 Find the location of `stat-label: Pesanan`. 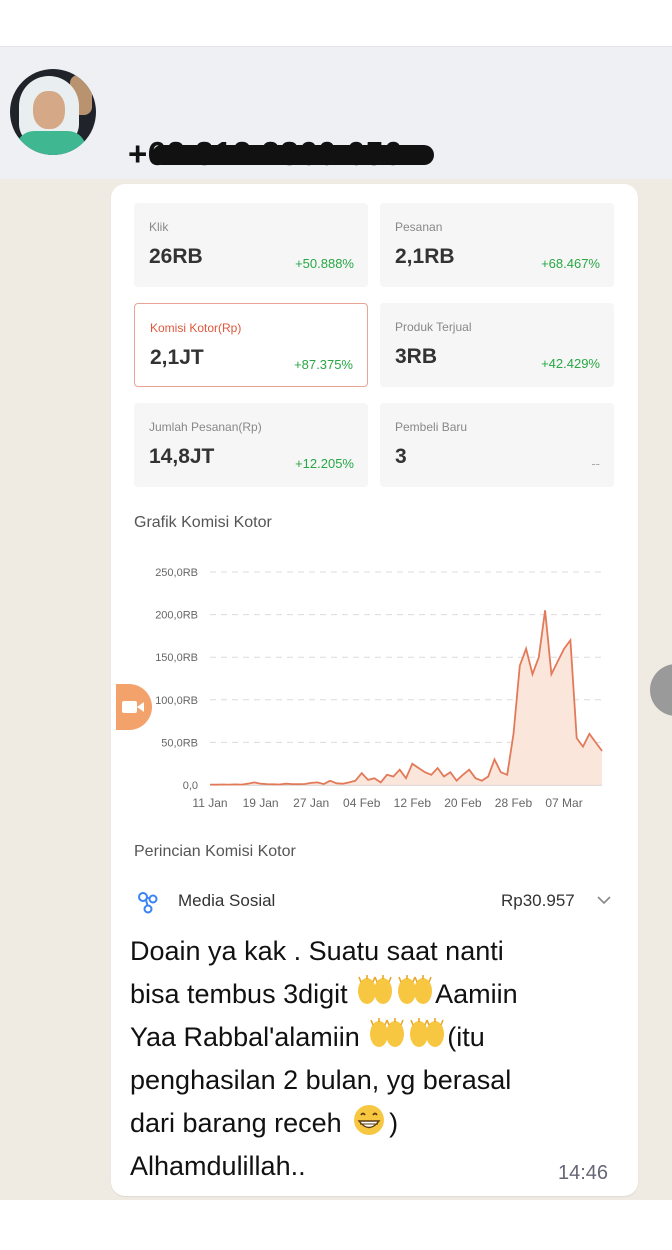

stat-label: Pesanan is located at coordinates (419, 227).